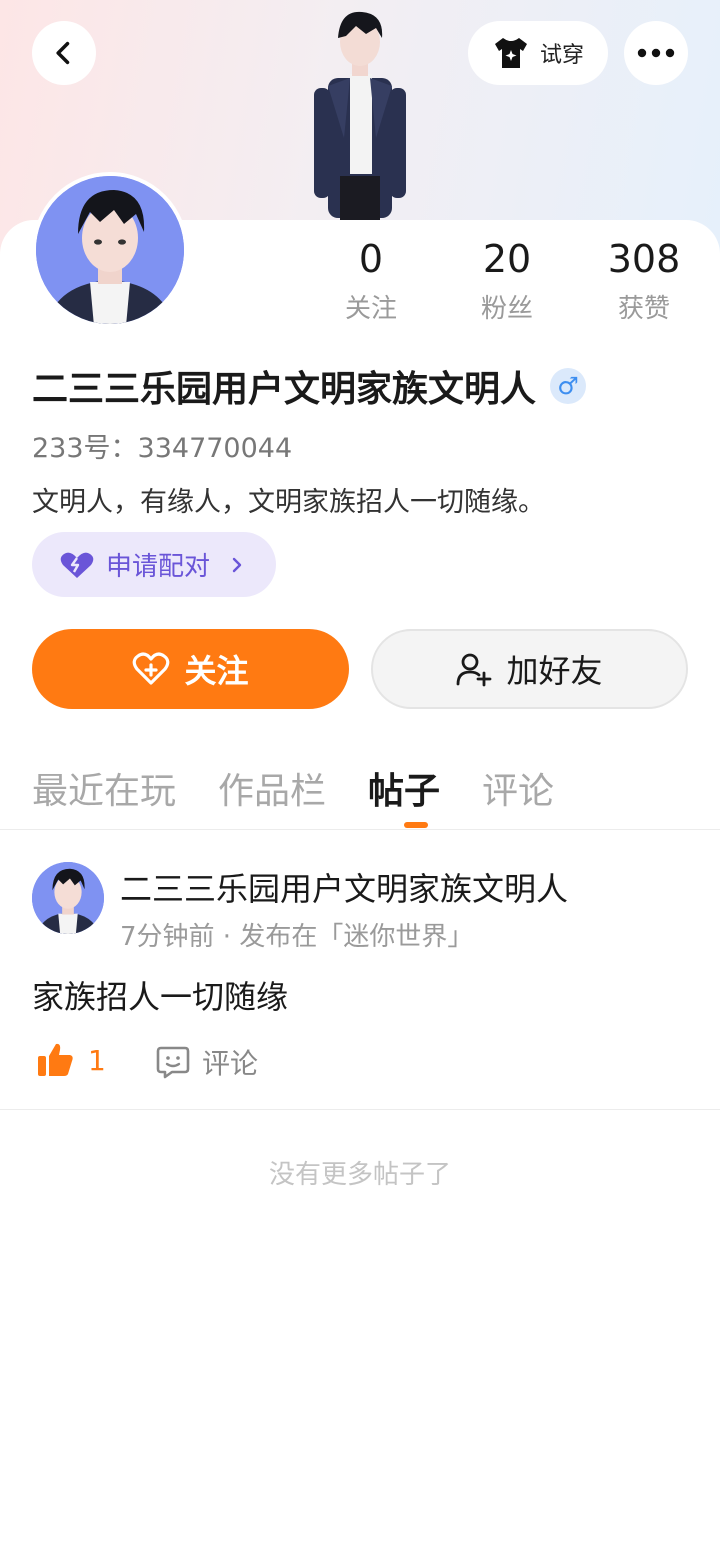 The width and height of the screenshot is (720, 1553). What do you see at coordinates (173, 1062) in the screenshot?
I see `comment-icon` at bounding box center [173, 1062].